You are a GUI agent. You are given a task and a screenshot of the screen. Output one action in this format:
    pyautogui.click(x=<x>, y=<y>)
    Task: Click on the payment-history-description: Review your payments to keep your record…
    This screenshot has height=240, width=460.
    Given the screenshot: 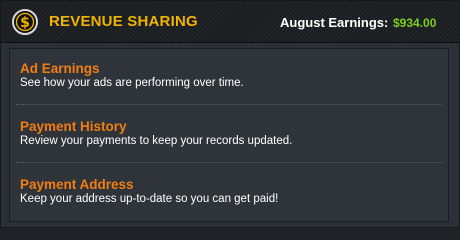 What is the action you would take?
    pyautogui.click(x=156, y=141)
    